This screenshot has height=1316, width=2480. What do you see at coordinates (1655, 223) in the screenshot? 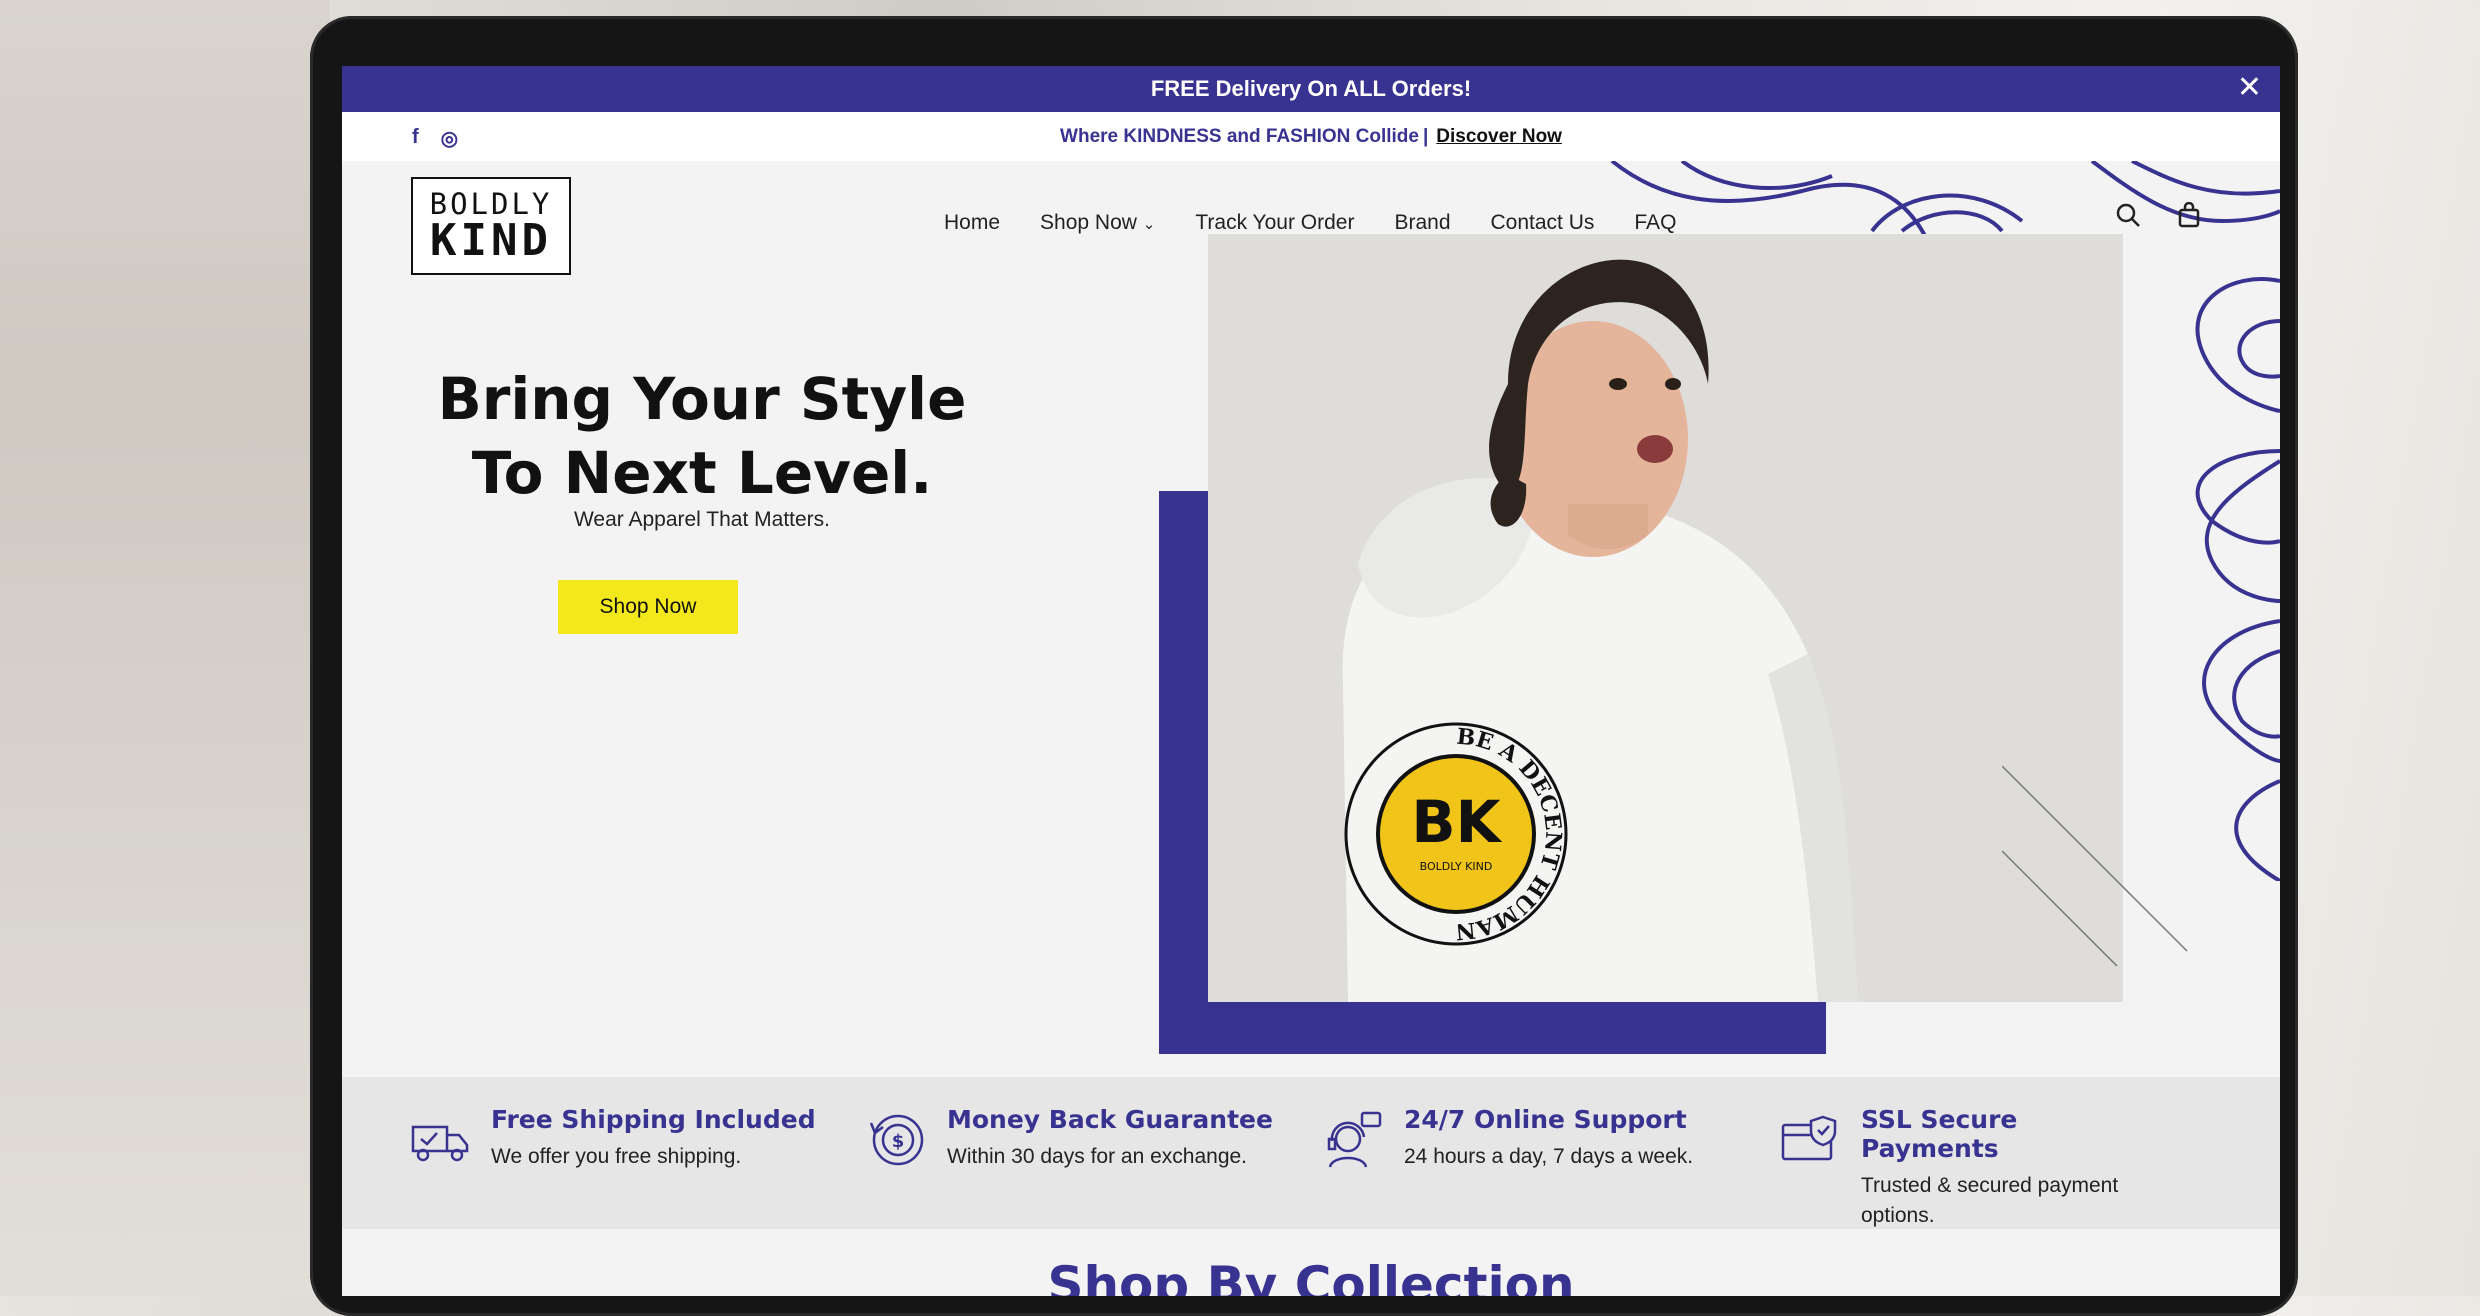
I see `nav-faq: FAQ` at bounding box center [1655, 223].